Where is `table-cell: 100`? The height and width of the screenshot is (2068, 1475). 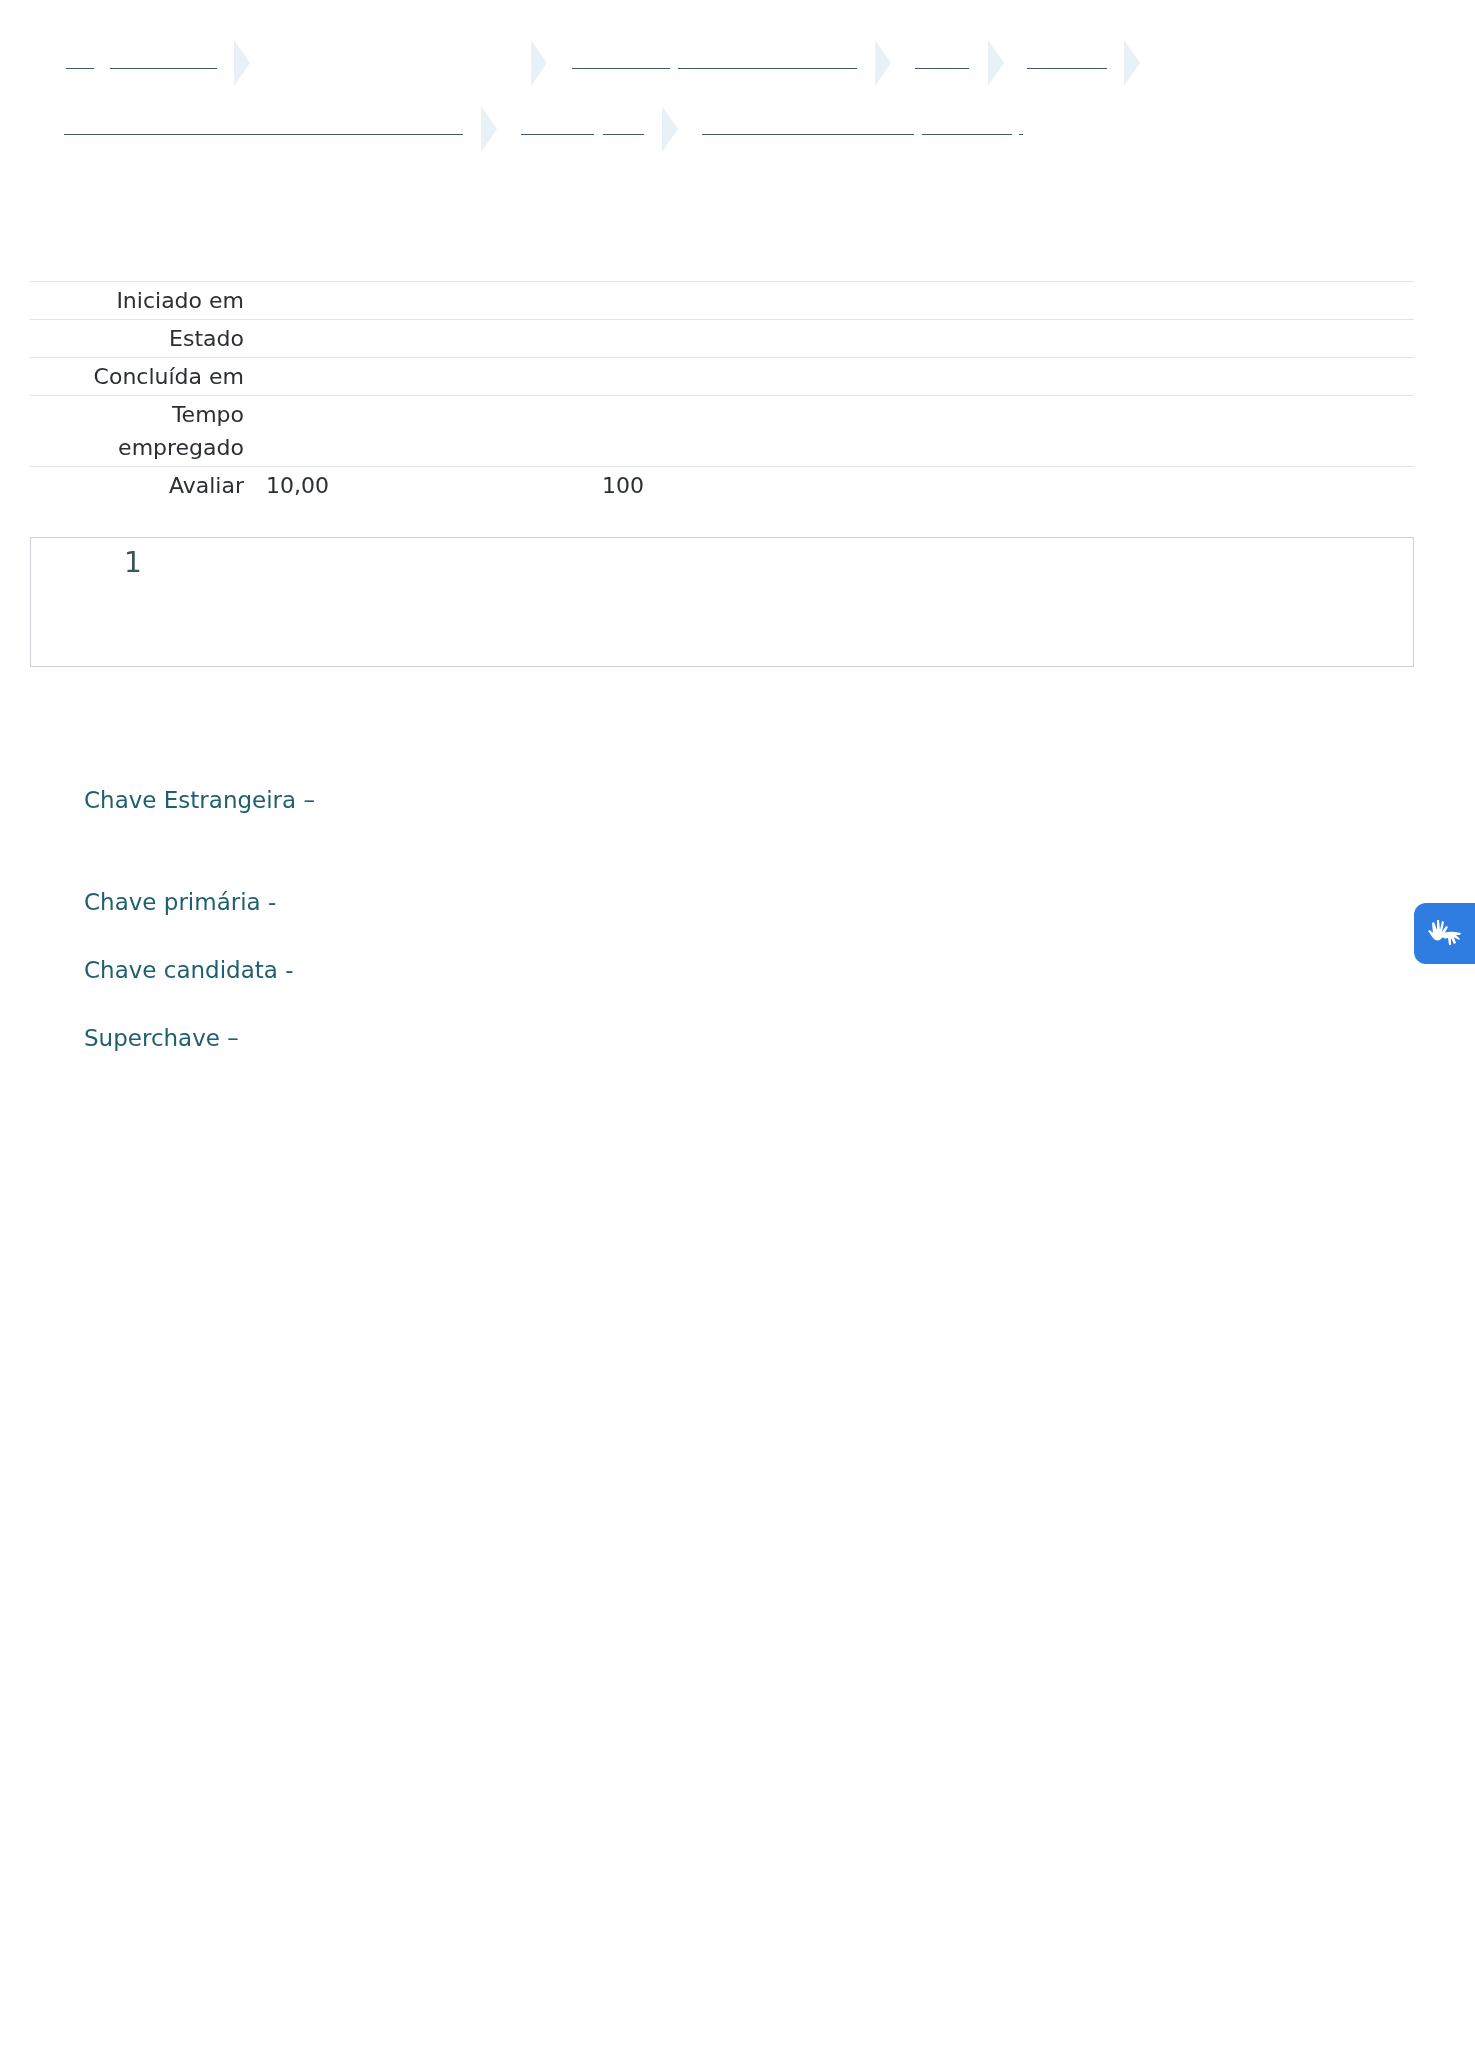
table-cell: 100 is located at coordinates (623, 485).